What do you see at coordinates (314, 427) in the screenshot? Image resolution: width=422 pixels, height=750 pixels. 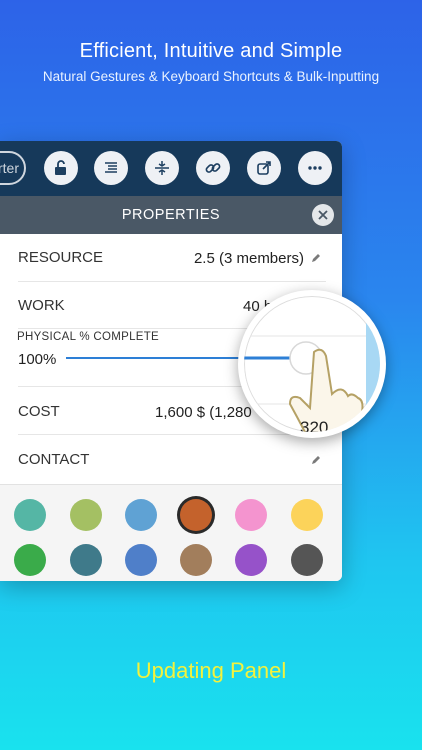 I see `magnified-cost-value: 320` at bounding box center [314, 427].